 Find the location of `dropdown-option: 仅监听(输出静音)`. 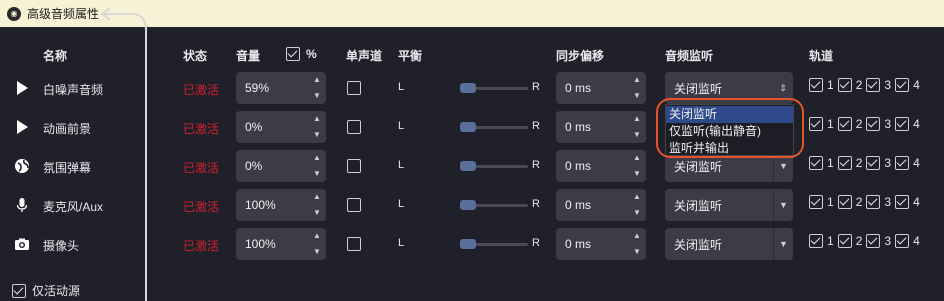

dropdown-option: 仅监听(输出静音) is located at coordinates (729, 131).